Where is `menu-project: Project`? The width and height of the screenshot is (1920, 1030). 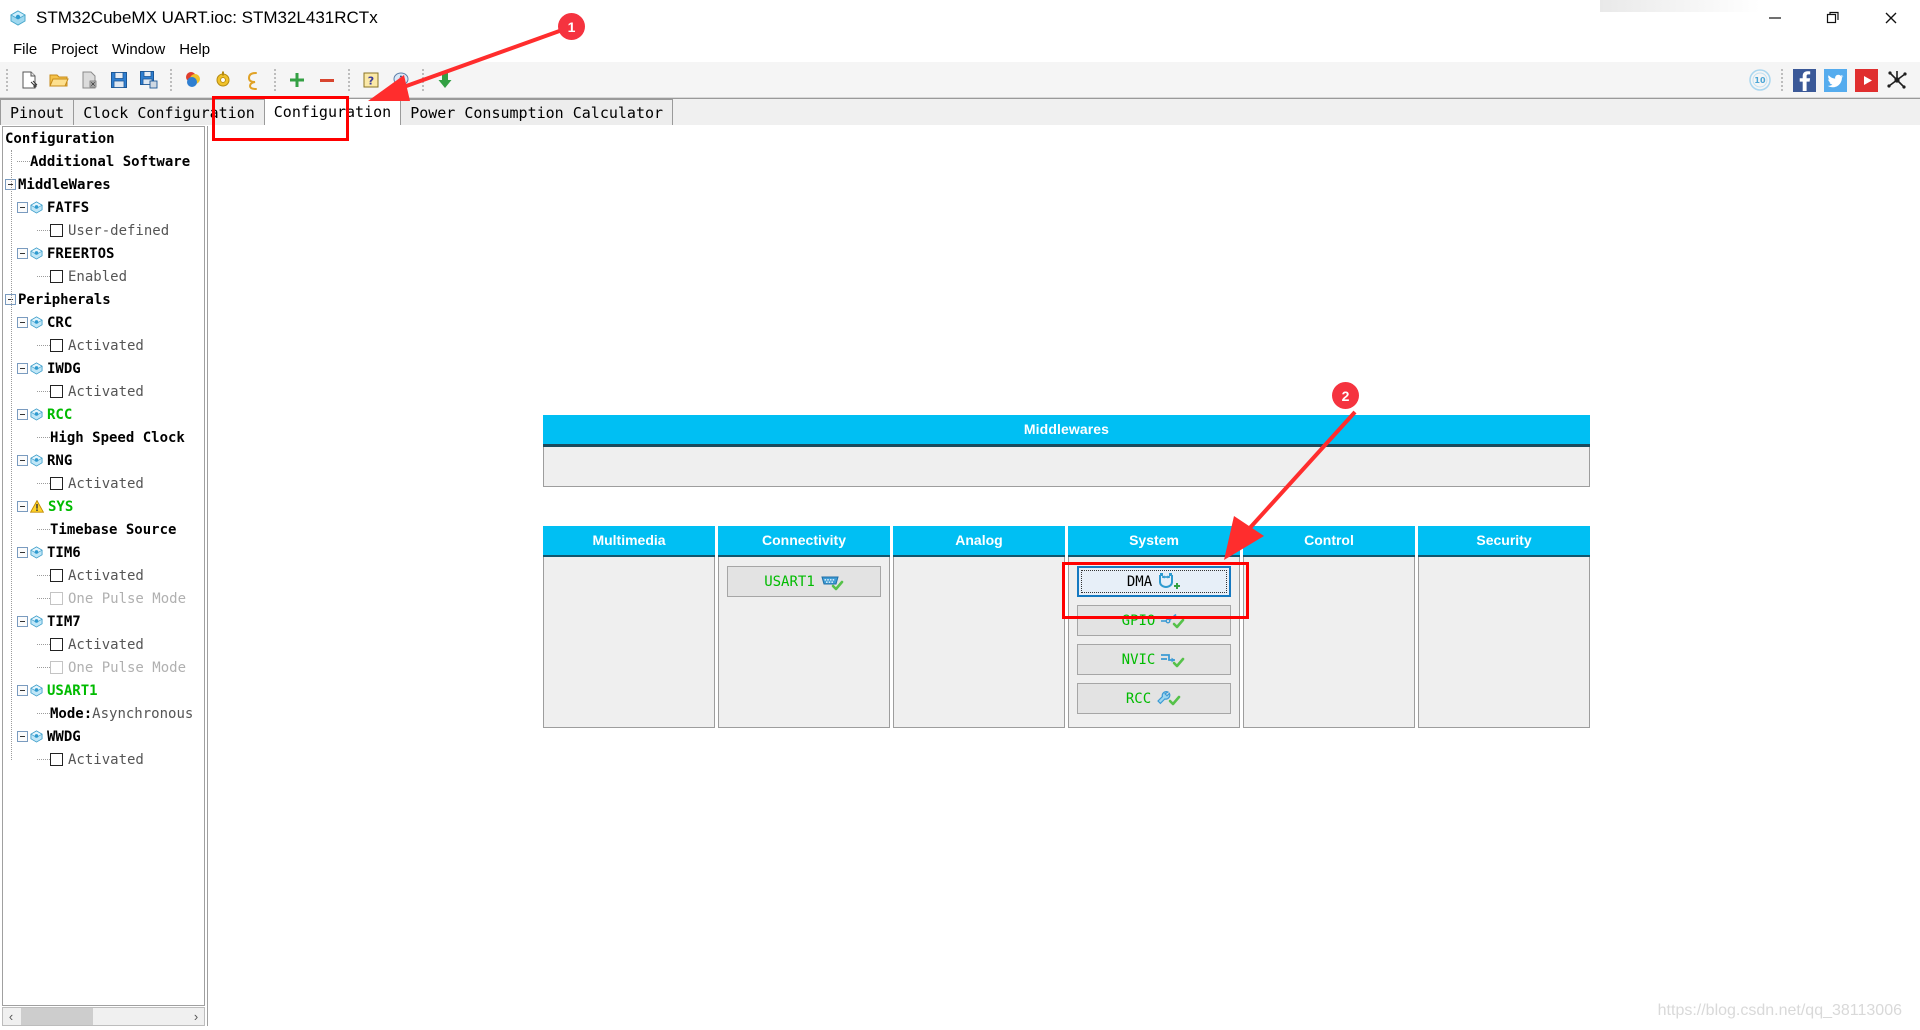
menu-project: Project is located at coordinates (74, 49).